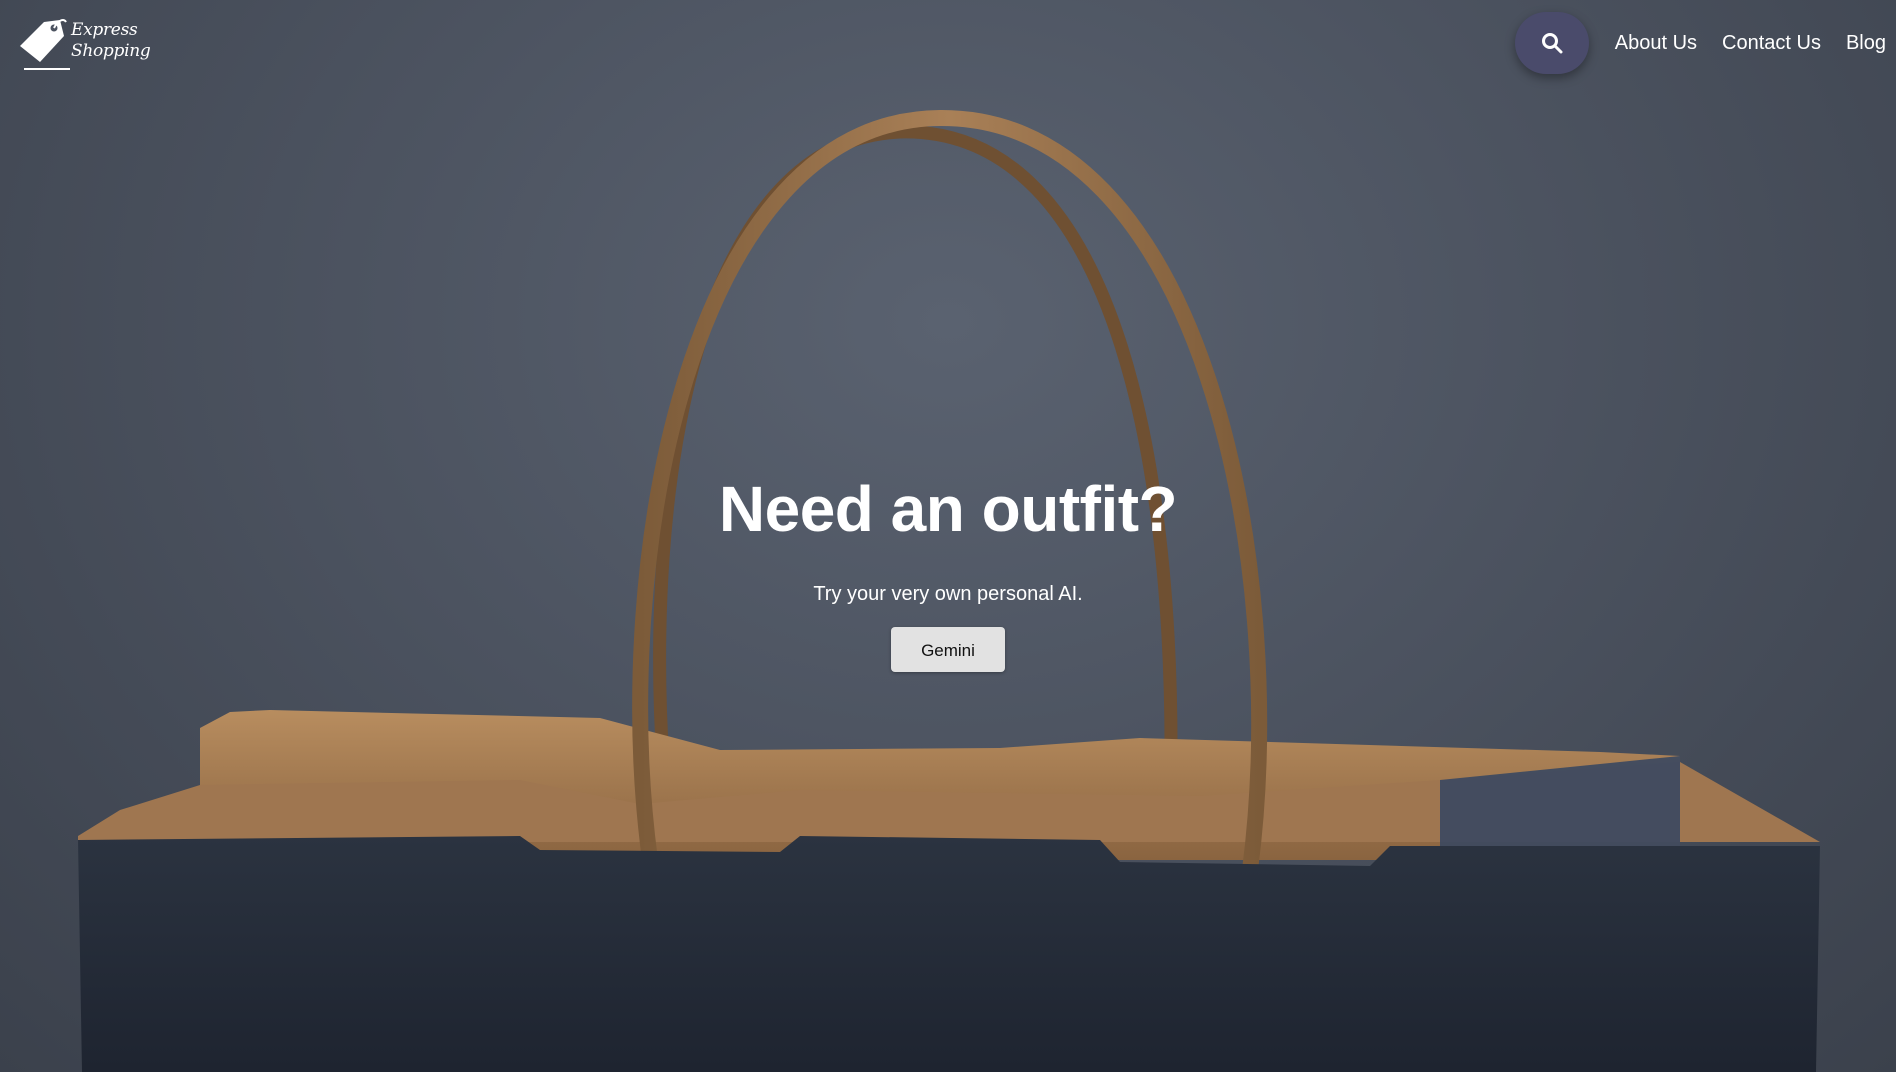 Image resolution: width=1896 pixels, height=1072 pixels. I want to click on brand-logo: Express Shopping, so click(82, 44).